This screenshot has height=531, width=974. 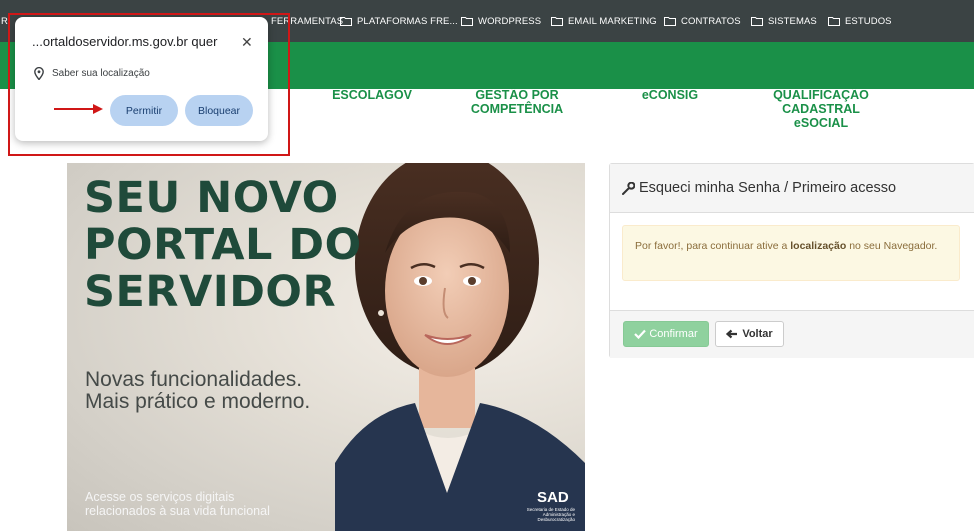 What do you see at coordinates (821, 95) in the screenshot?
I see `nav-item-label: QUALIFICAÇÃO` at bounding box center [821, 95].